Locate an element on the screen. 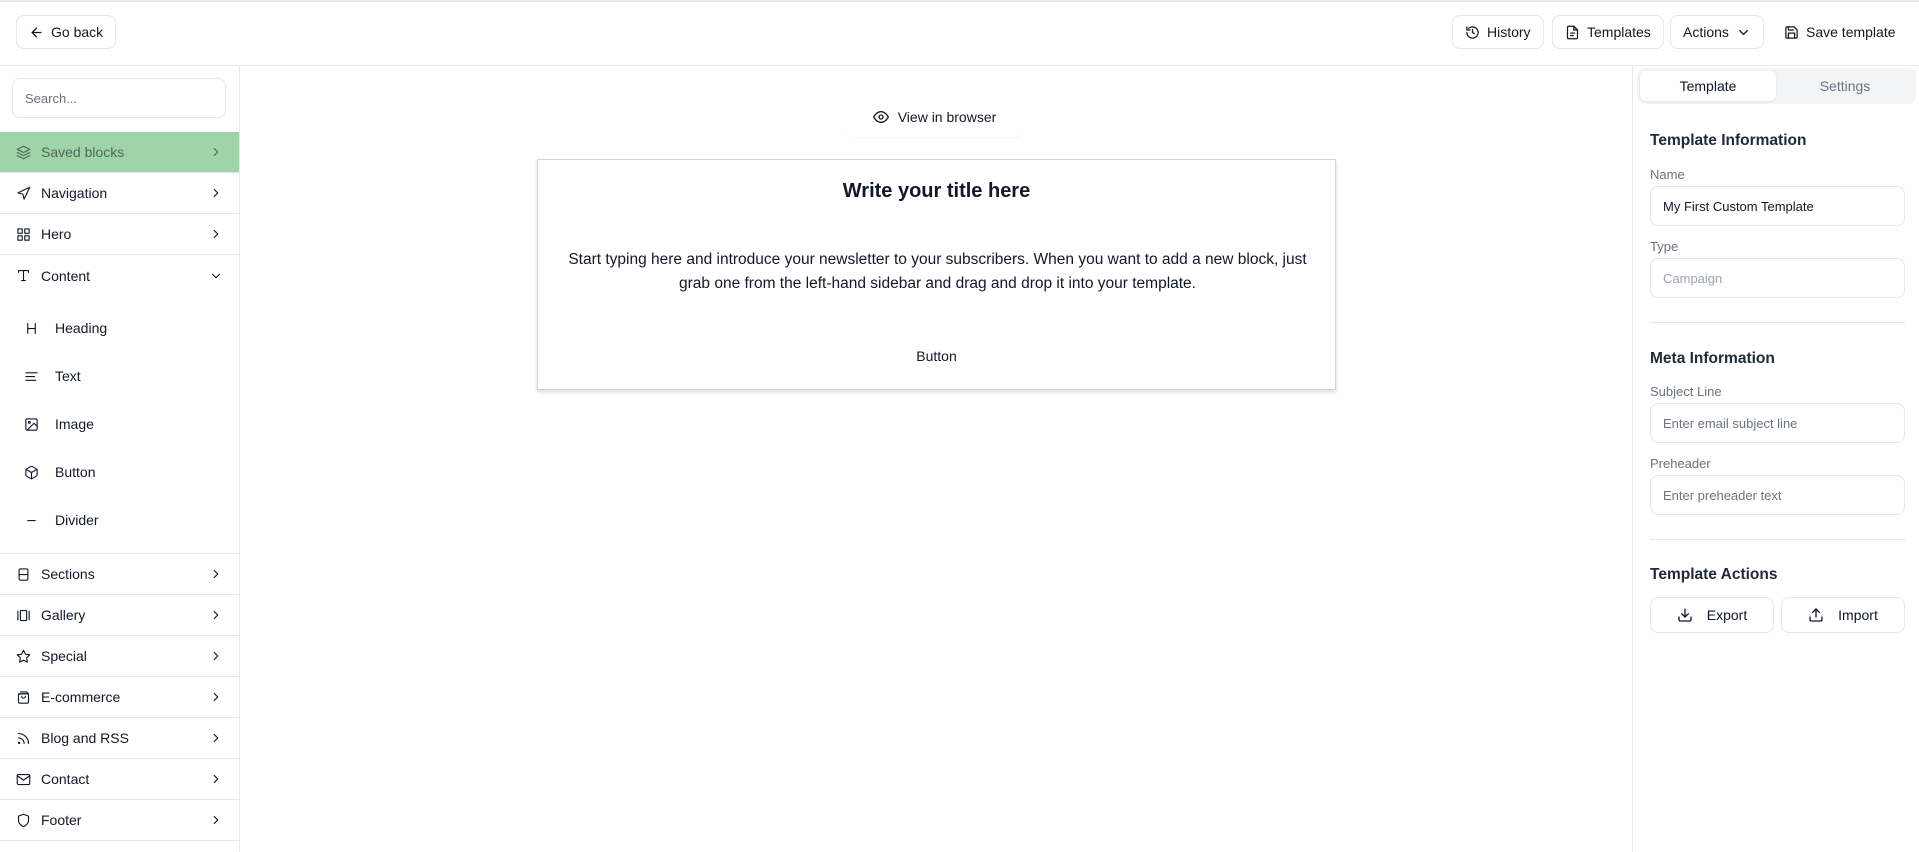 The width and height of the screenshot is (1919, 852). sidebar-item-label: Saved blocks is located at coordinates (83, 152).